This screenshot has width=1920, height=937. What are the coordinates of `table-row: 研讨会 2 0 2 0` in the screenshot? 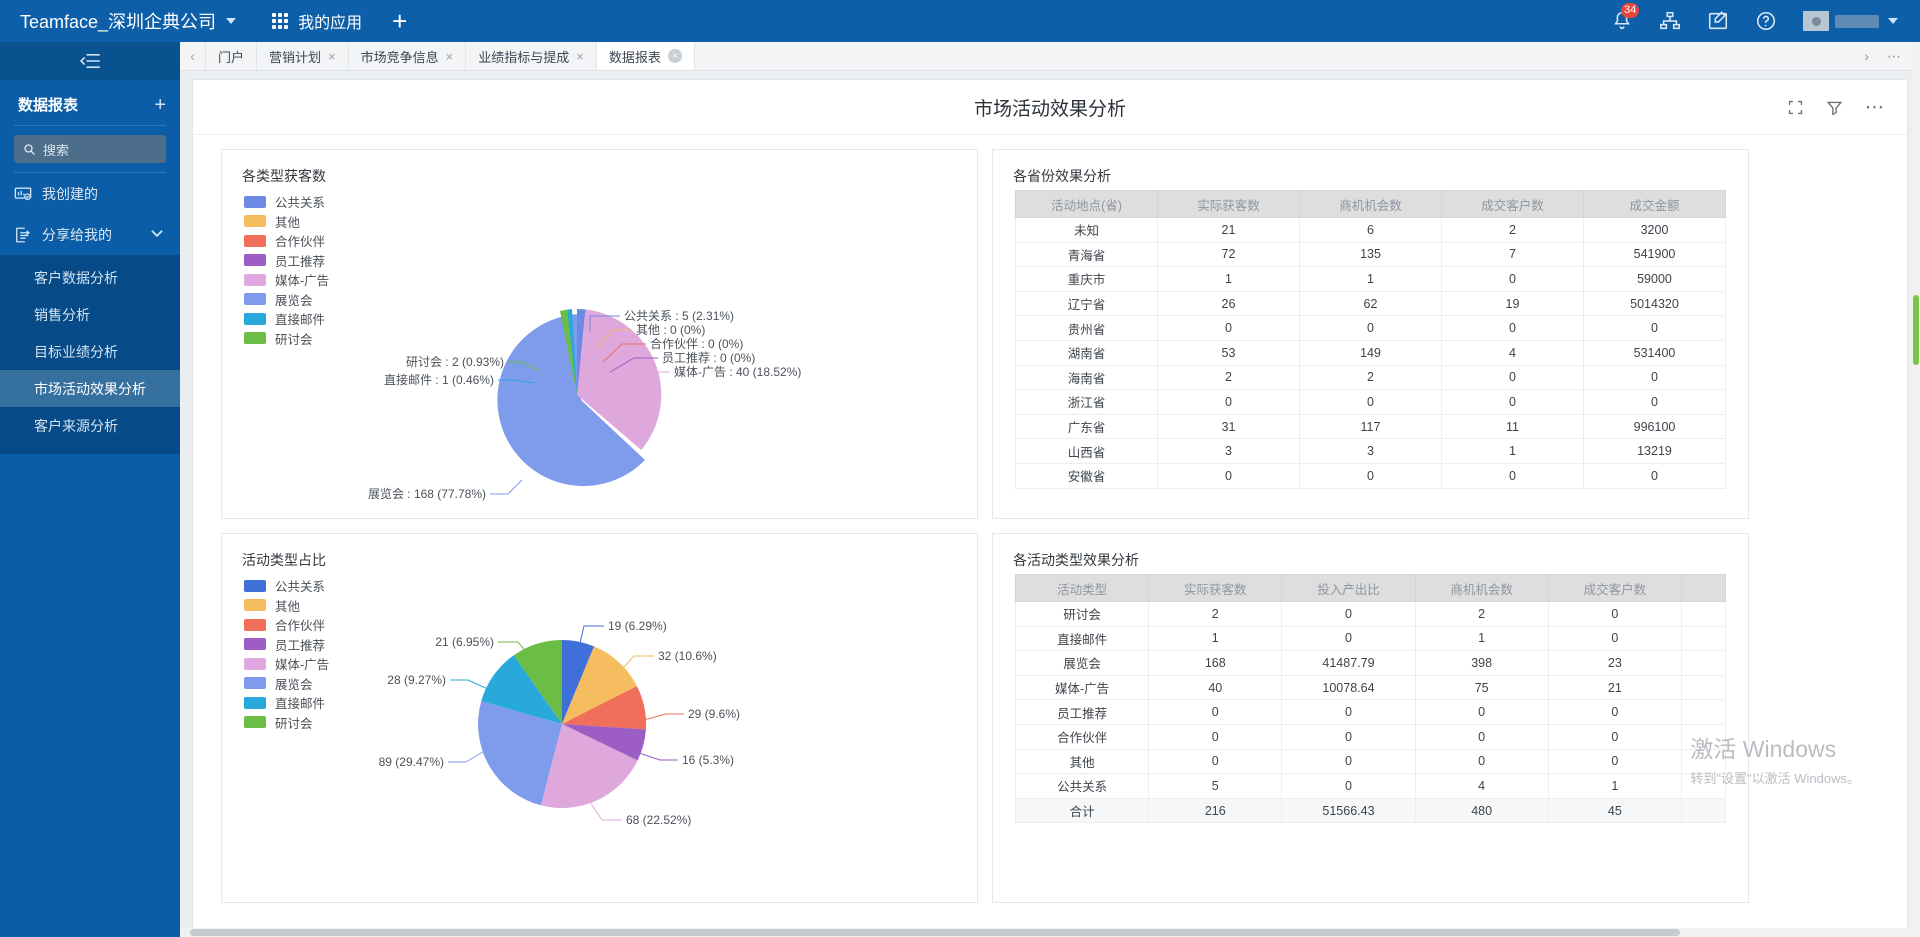 It's located at (1370, 614).